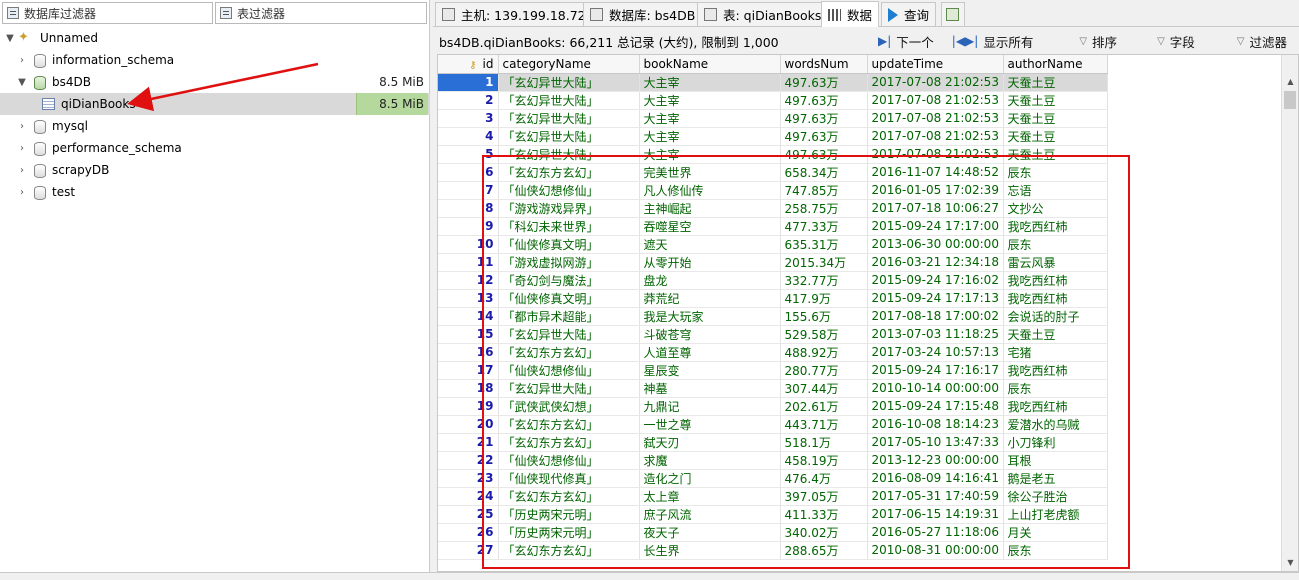  What do you see at coordinates (935, 244) in the screenshot?
I see `cell-updatetime: 2013-06-30 00:00:00` at bounding box center [935, 244].